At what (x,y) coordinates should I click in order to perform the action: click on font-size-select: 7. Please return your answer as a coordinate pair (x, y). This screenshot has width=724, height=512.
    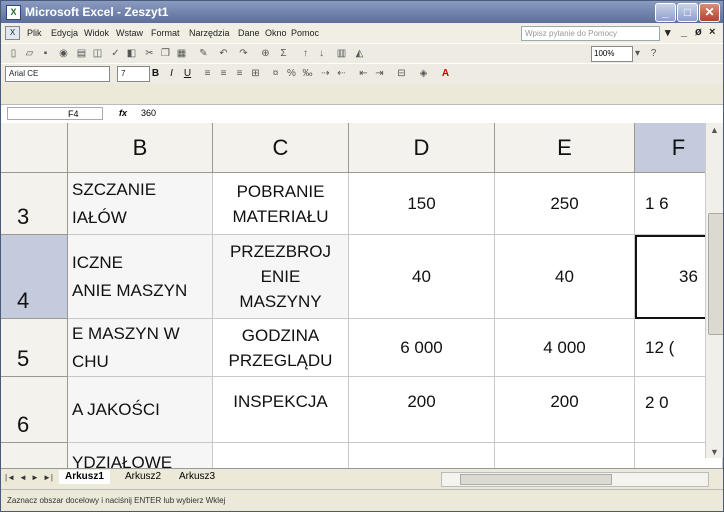
    Looking at the image, I should click on (133, 74).